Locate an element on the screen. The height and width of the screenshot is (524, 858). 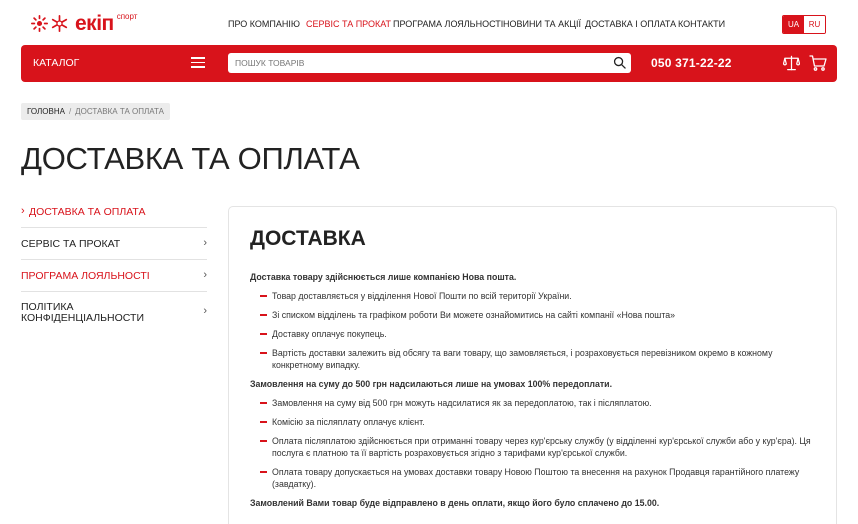
language-switcher: UA RU is located at coordinates (804, 24).